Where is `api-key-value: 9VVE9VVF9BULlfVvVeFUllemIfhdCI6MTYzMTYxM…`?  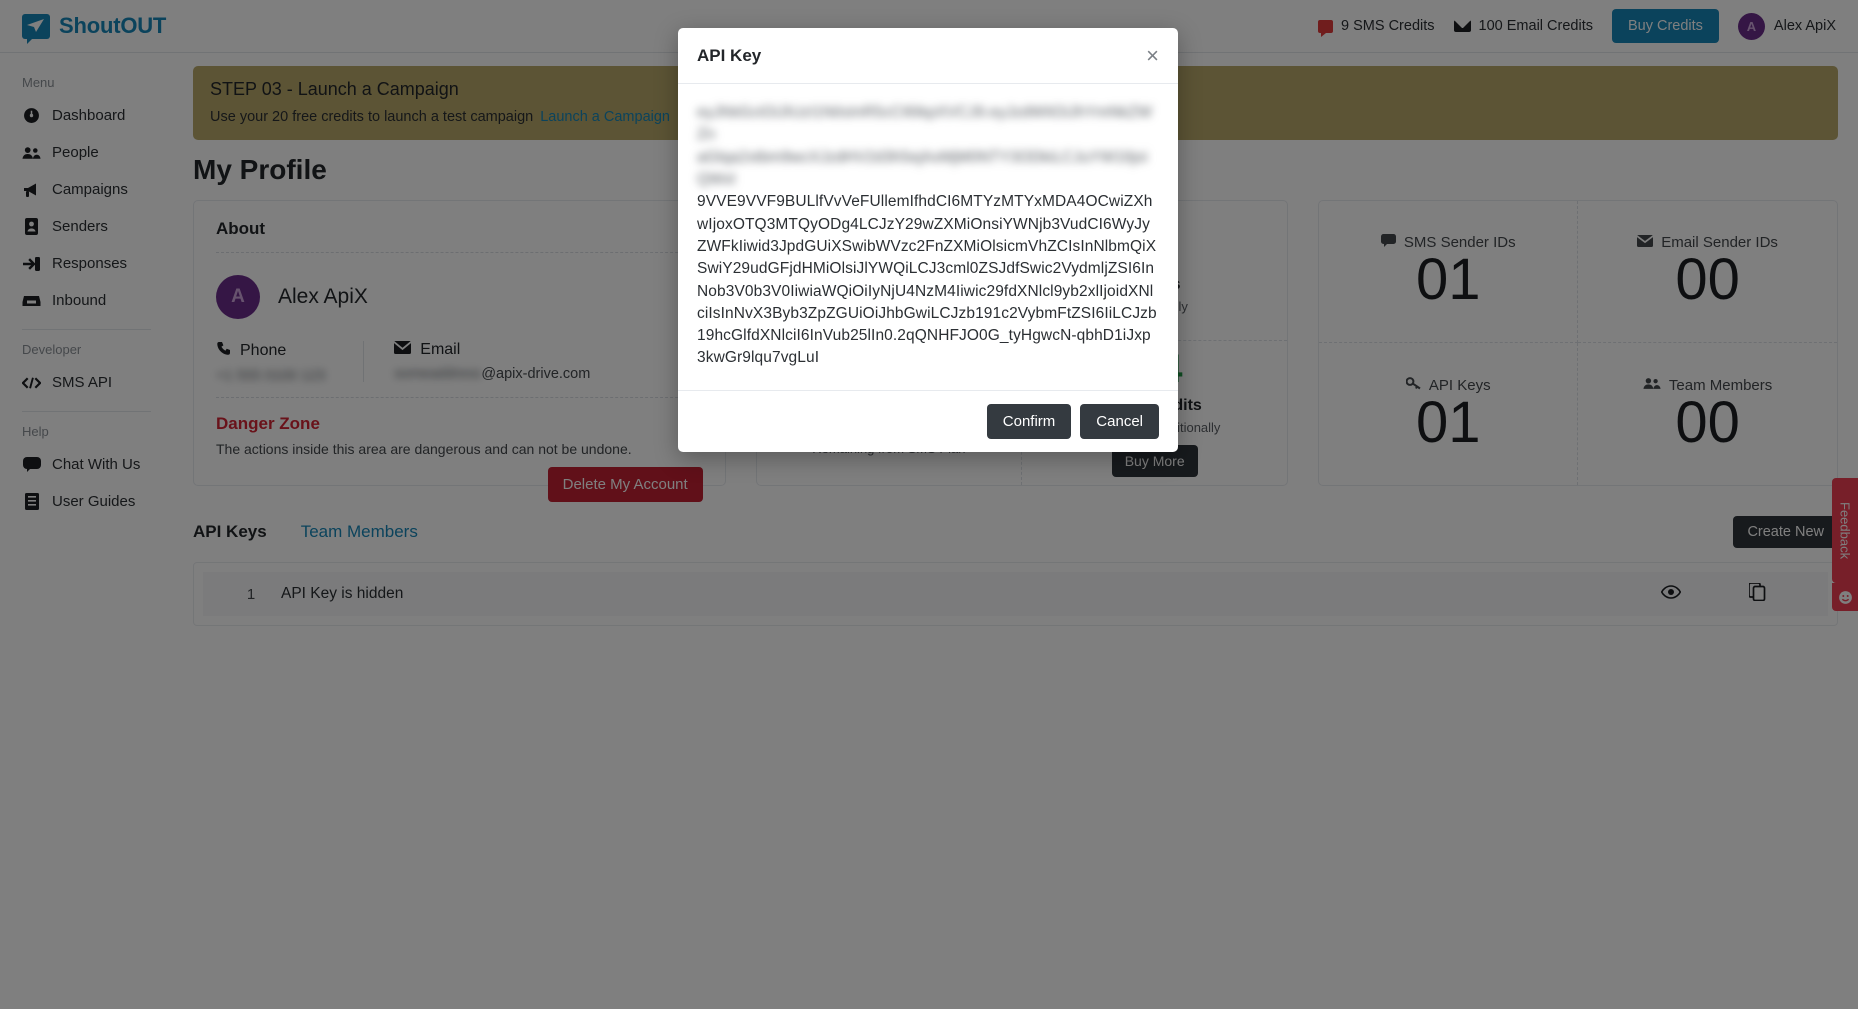
api-key-value: 9VVE9VVF9BULlfVvVeFUllemIfhdCI6MTYzMTYxM… is located at coordinates (927, 280).